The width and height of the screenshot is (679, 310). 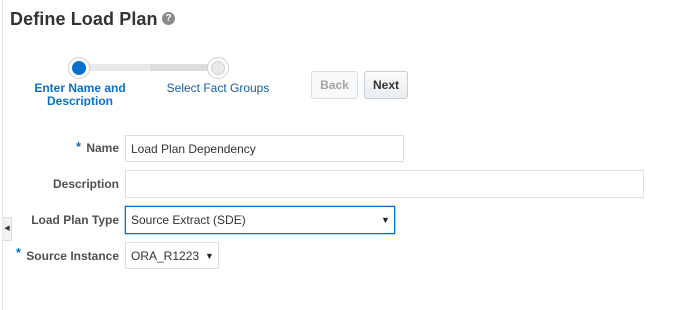 What do you see at coordinates (75, 220) in the screenshot?
I see `load-plan-type-label: Load Plan Type` at bounding box center [75, 220].